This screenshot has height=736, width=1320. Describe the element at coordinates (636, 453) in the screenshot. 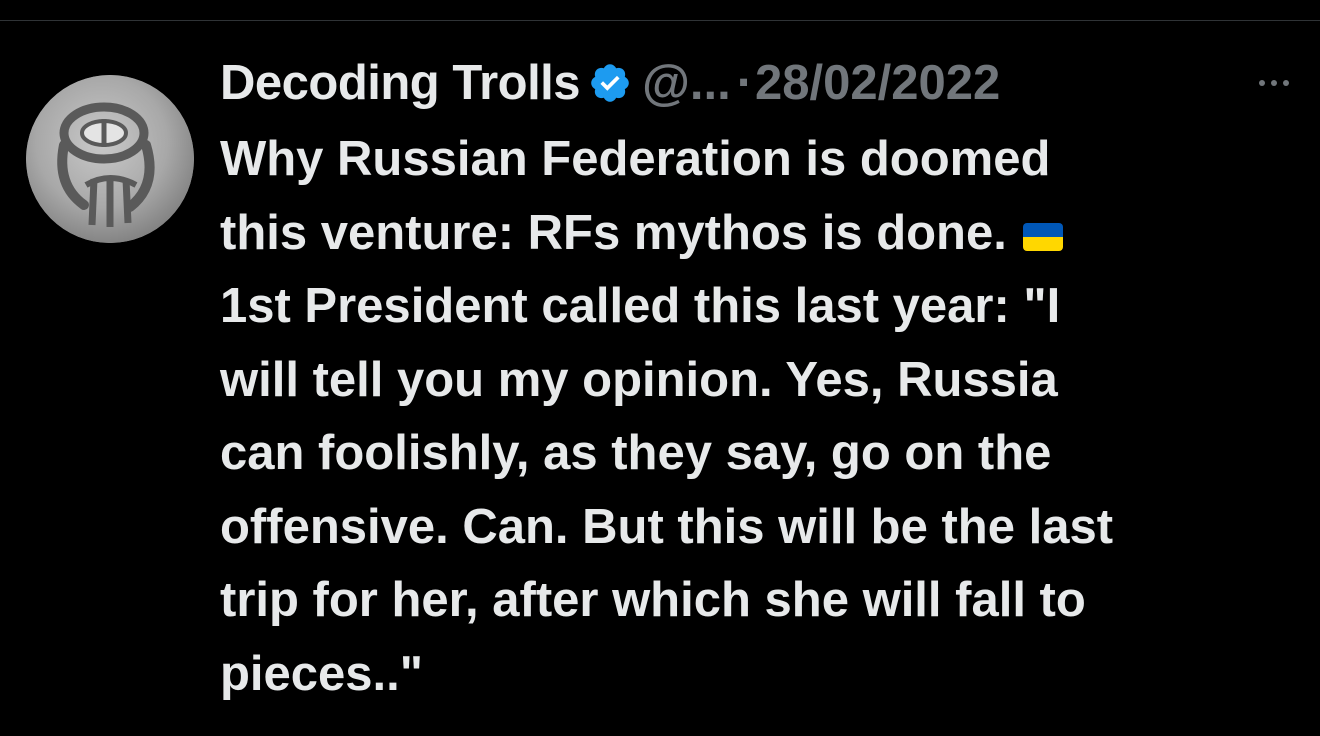

I see `tweet-text-line: can foolishly, as they say, go on the` at that location.